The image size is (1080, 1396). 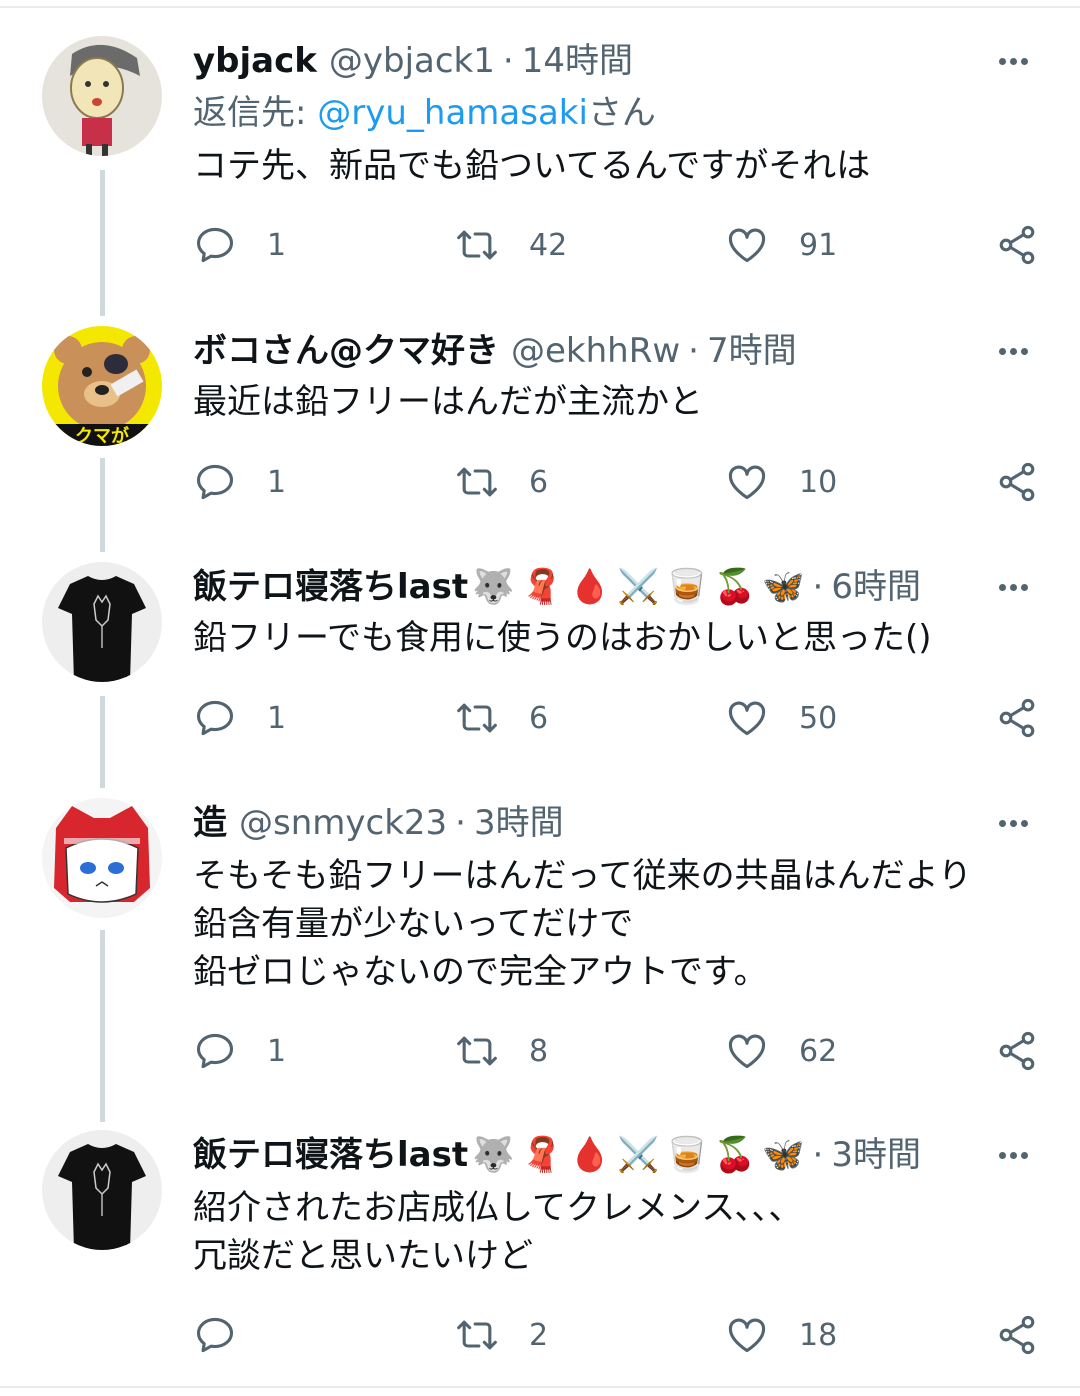 I want to click on timestamp: 14時間, so click(x=577, y=61).